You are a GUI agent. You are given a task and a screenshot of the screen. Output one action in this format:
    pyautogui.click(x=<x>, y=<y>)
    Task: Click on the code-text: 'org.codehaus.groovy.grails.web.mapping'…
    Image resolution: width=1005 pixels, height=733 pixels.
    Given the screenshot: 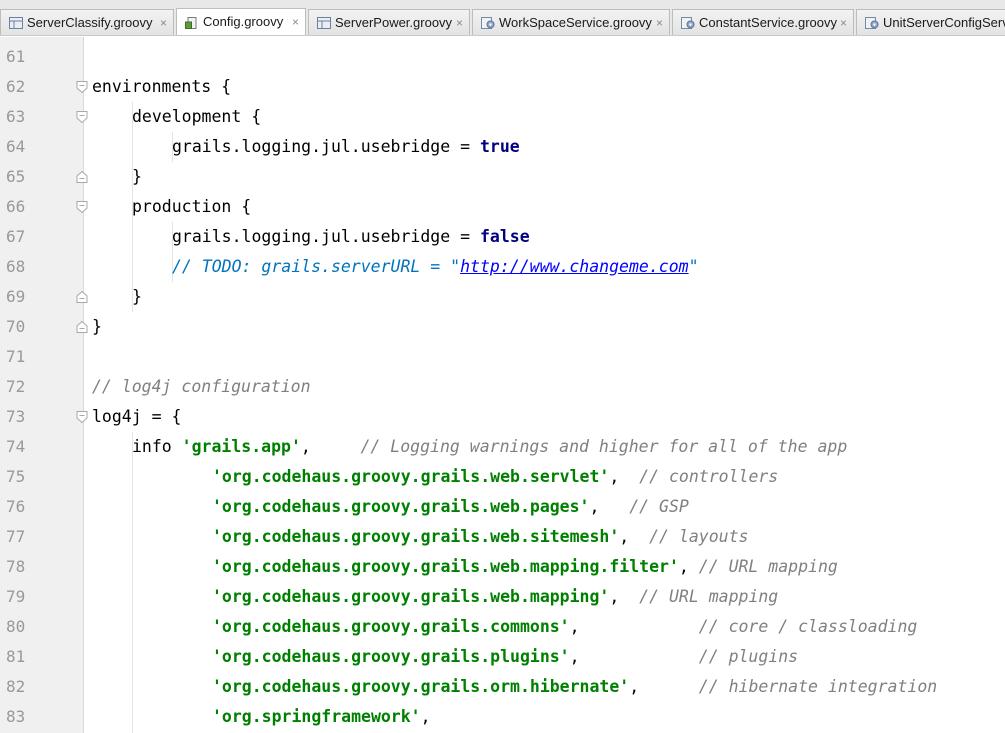 What is the action you would take?
    pyautogui.click(x=495, y=597)
    